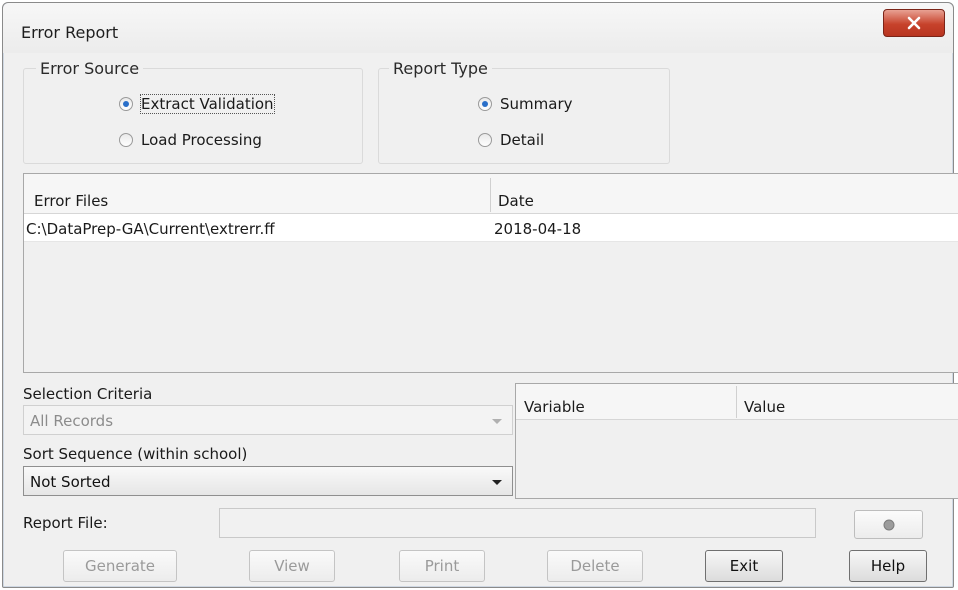  What do you see at coordinates (595, 566) in the screenshot?
I see `delete-button: Delete` at bounding box center [595, 566].